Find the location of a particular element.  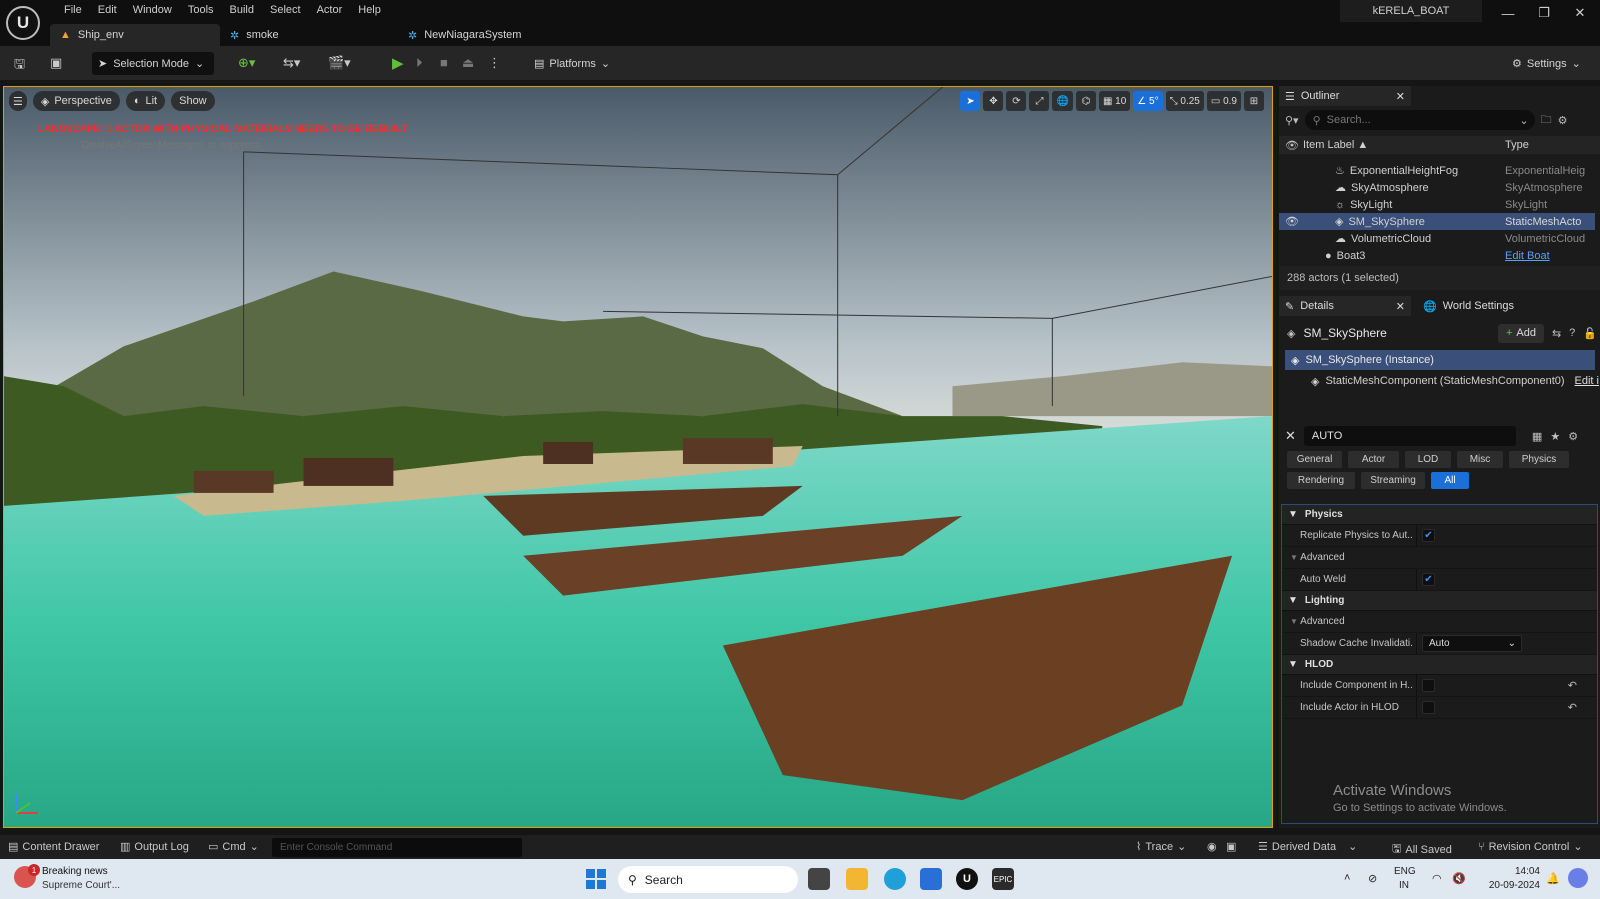

filter-tab-rendering: Rendering is located at coordinates (1321, 480).